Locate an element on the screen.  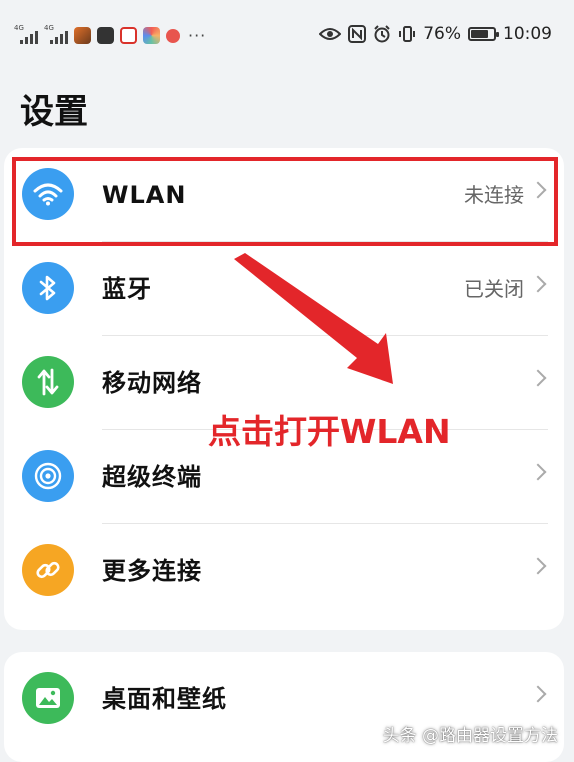
settings-row-label: 超级终端 is located at coordinates (152, 477).